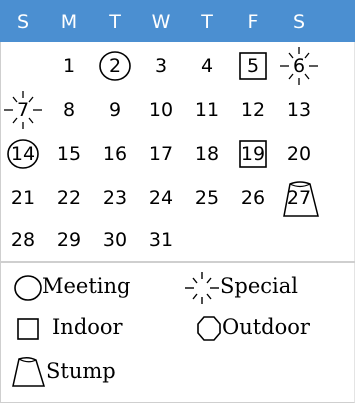  I want to click on day-cell: 10, so click(161, 110).